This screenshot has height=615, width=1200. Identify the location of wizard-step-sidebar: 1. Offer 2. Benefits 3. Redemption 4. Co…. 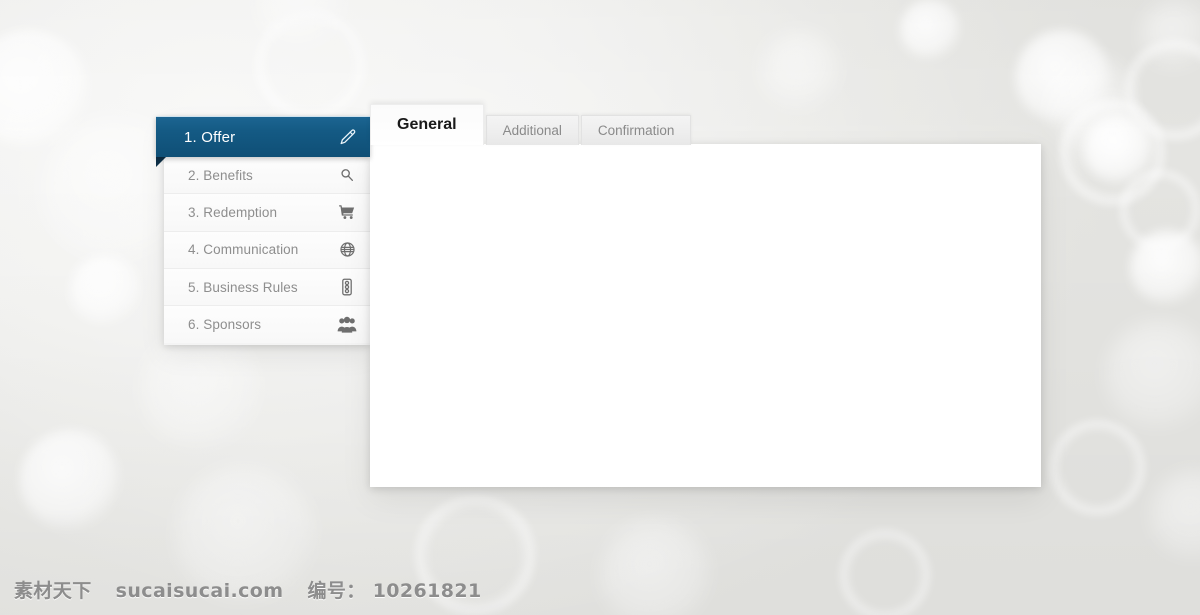
(263, 230).